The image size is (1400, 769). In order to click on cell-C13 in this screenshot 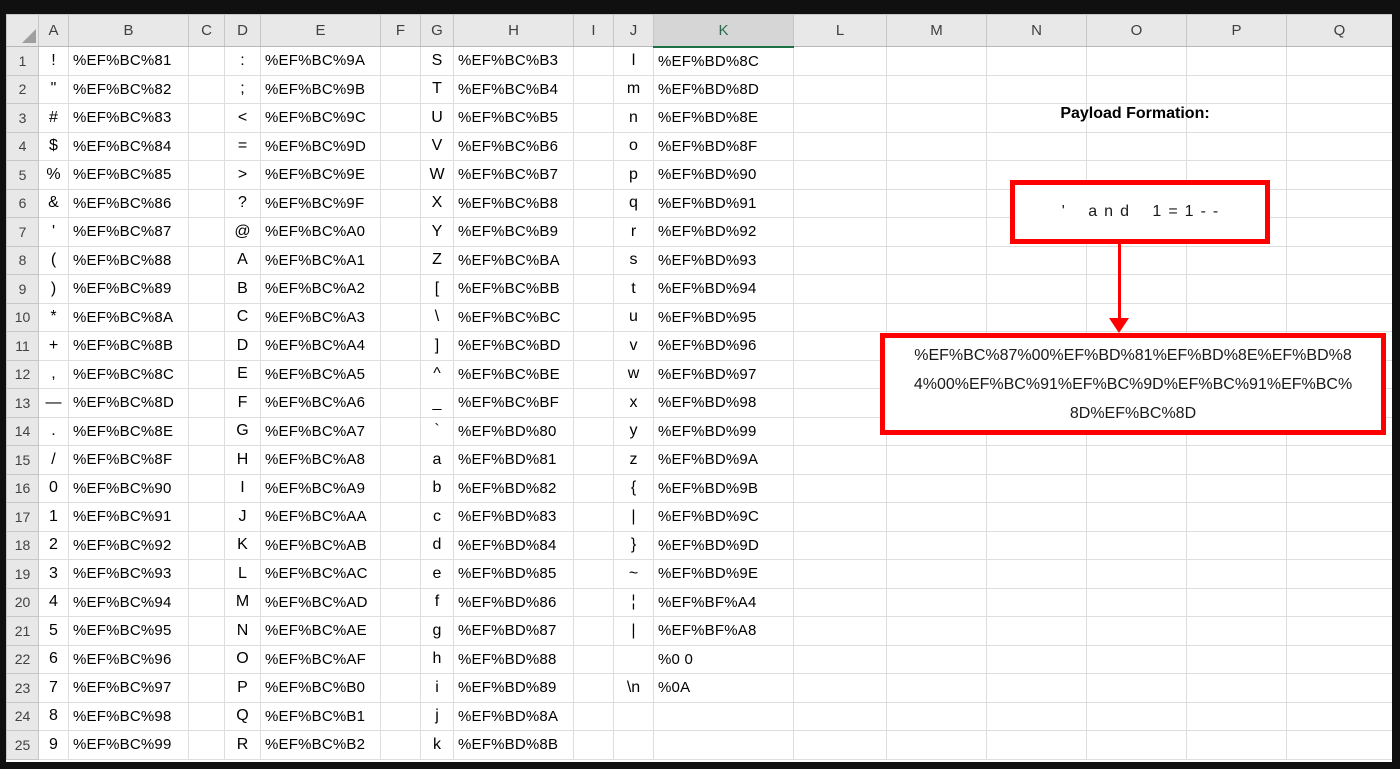, I will do `click(206, 403)`.